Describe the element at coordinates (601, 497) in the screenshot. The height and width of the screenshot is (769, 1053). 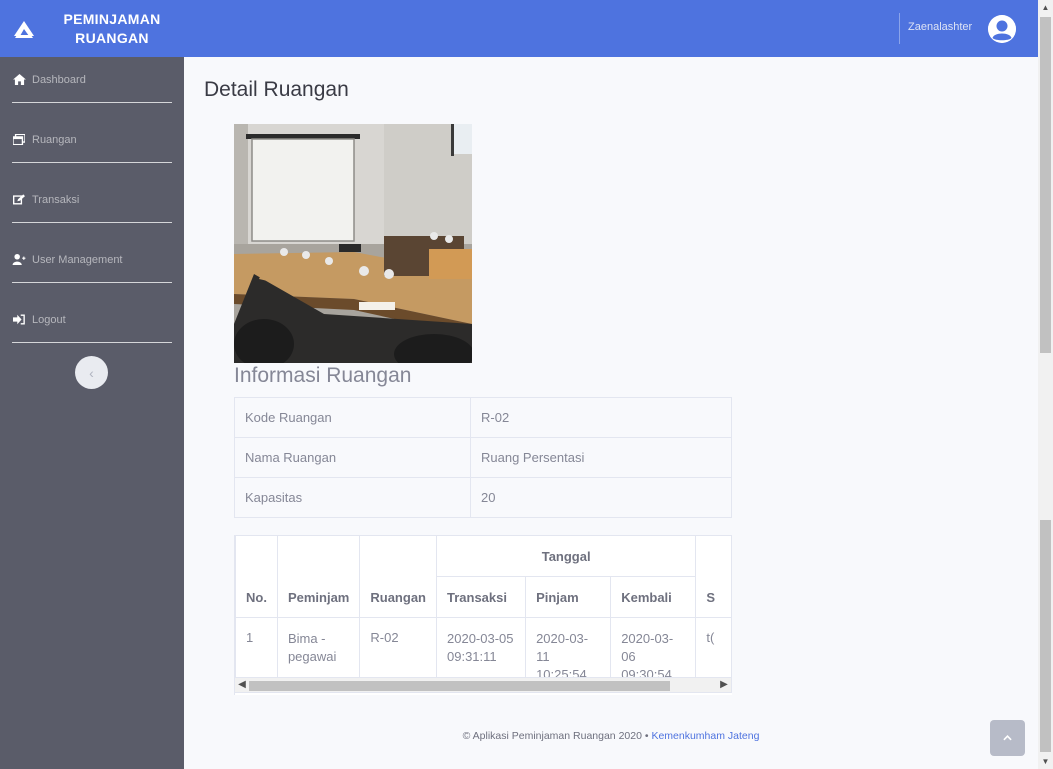
I see `info-value: 20` at that location.